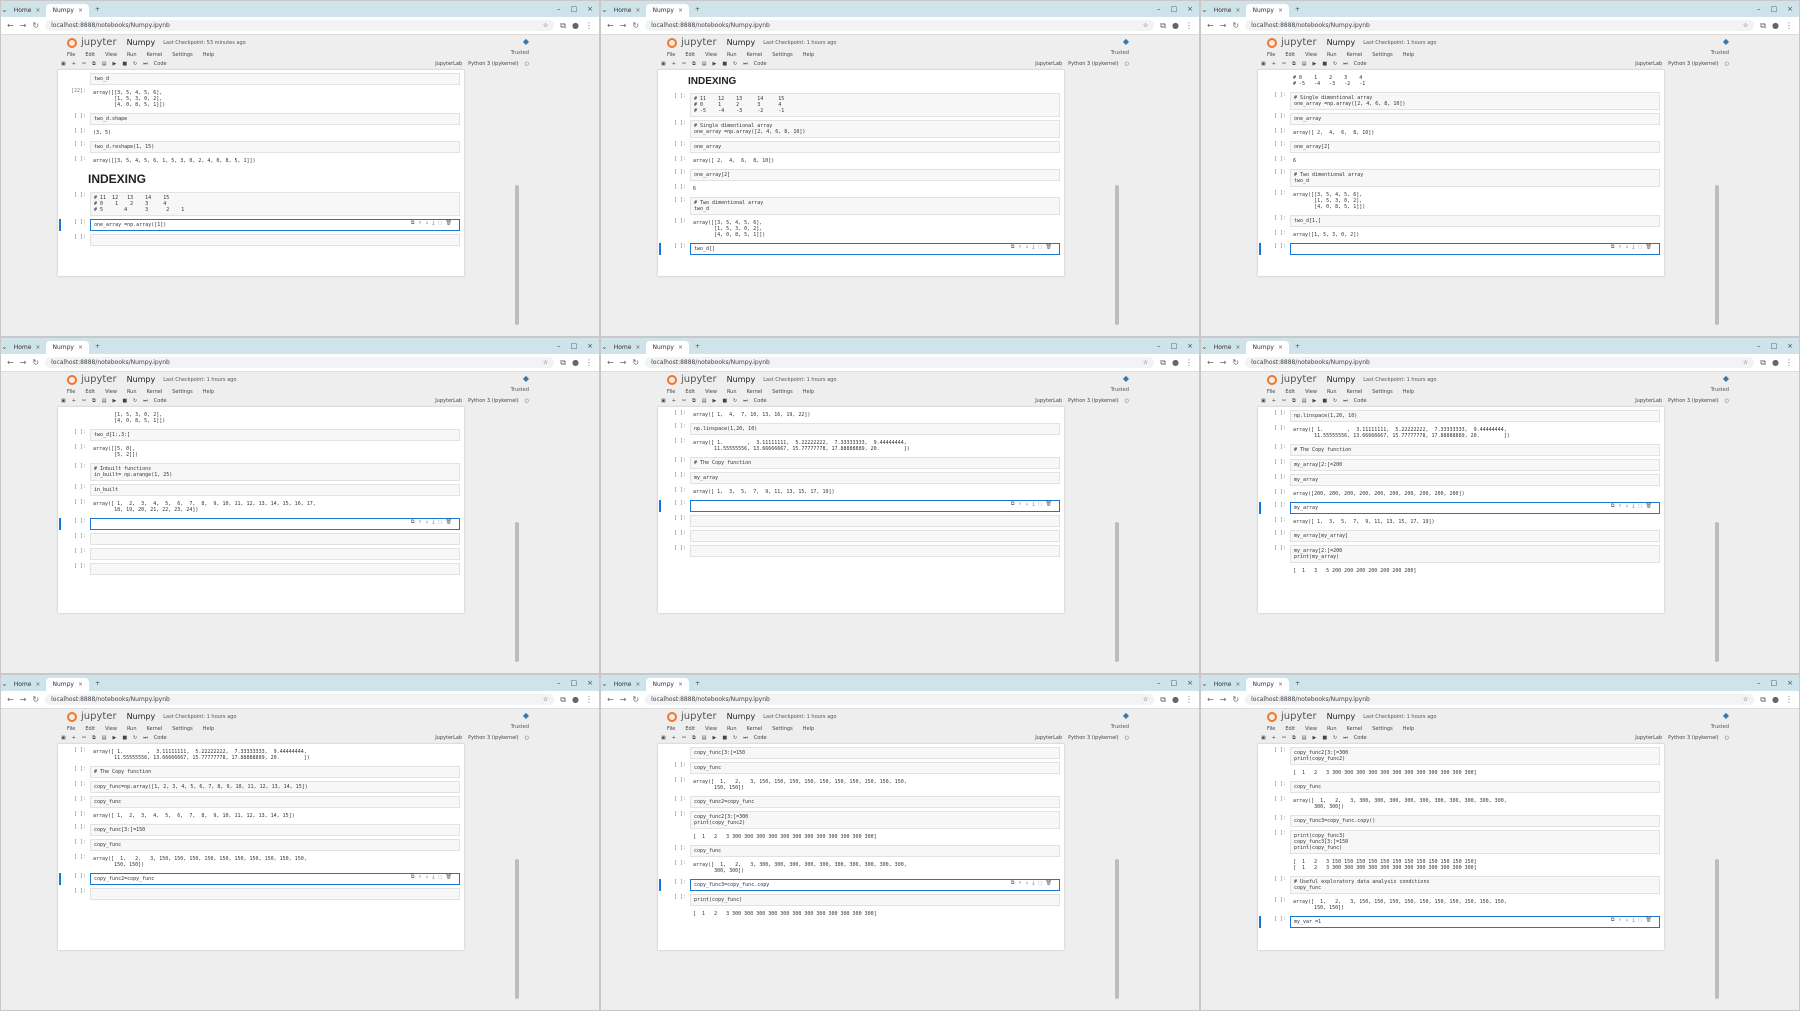 Image resolution: width=1800 pixels, height=1011 pixels. Describe the element at coordinates (1120, 390) in the screenshot. I see `trusted-badge: Trusted` at that location.